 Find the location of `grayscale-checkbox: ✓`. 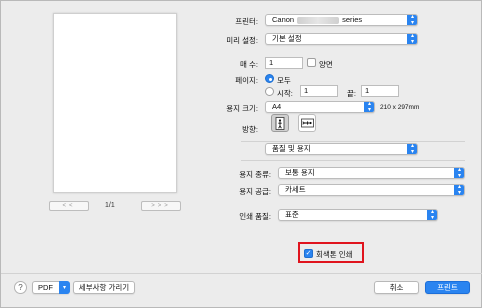

grayscale-checkbox: ✓ is located at coordinates (308, 253).